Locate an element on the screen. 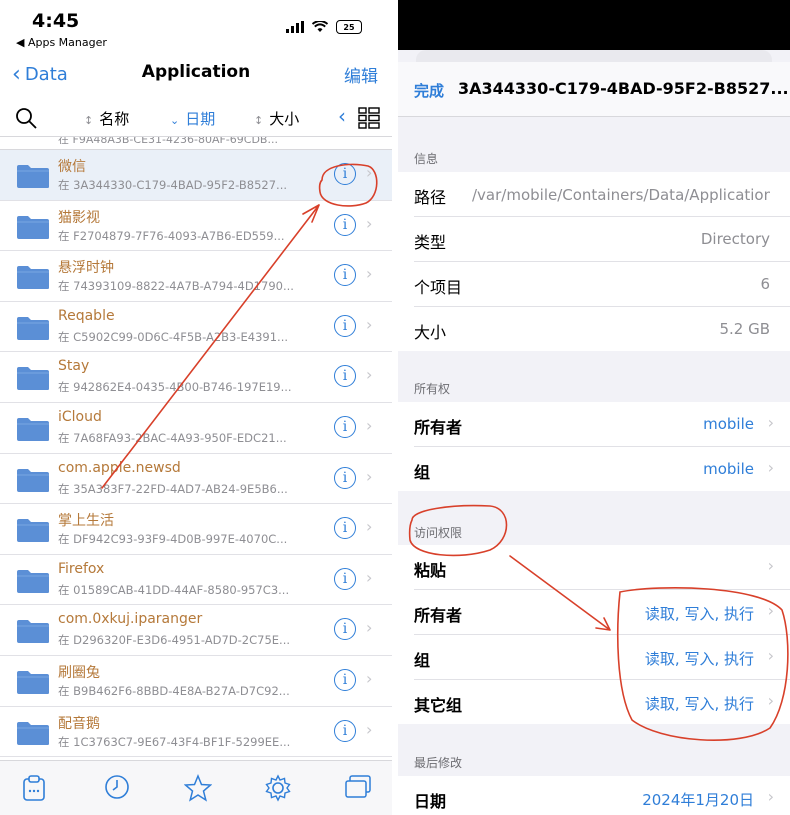 Image resolution: width=790 pixels, height=815 pixels. list-item: 猫影视在 F2704879-7F76-4093-A7B6-ED559... i › is located at coordinates (196, 226).